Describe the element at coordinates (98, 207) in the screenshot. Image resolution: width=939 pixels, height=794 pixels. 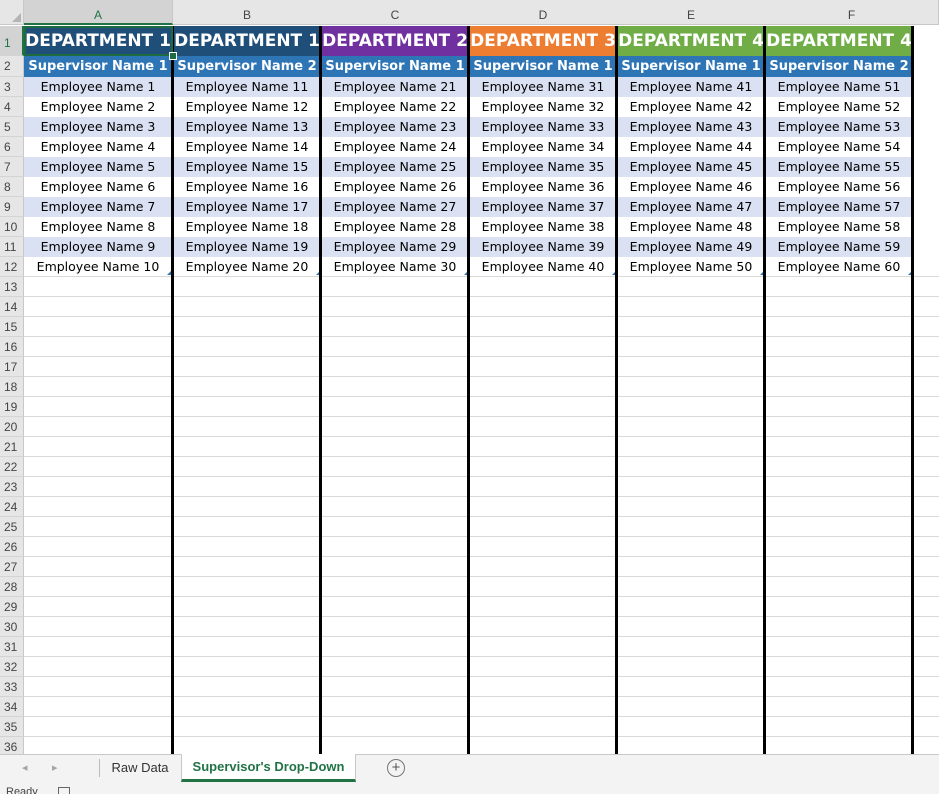
I see `employee-cell: Employee Name 7` at that location.